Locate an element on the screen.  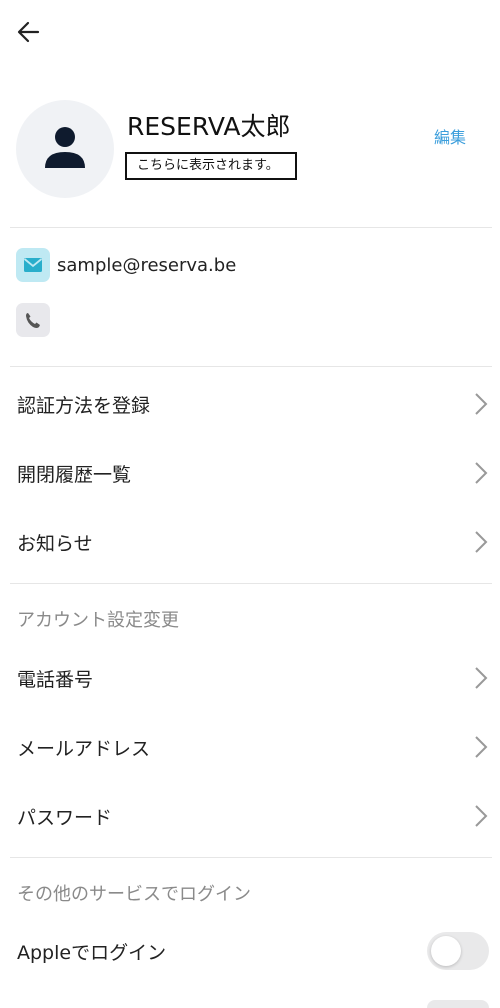
menu-item-label: 電話番号 is located at coordinates (55, 680).